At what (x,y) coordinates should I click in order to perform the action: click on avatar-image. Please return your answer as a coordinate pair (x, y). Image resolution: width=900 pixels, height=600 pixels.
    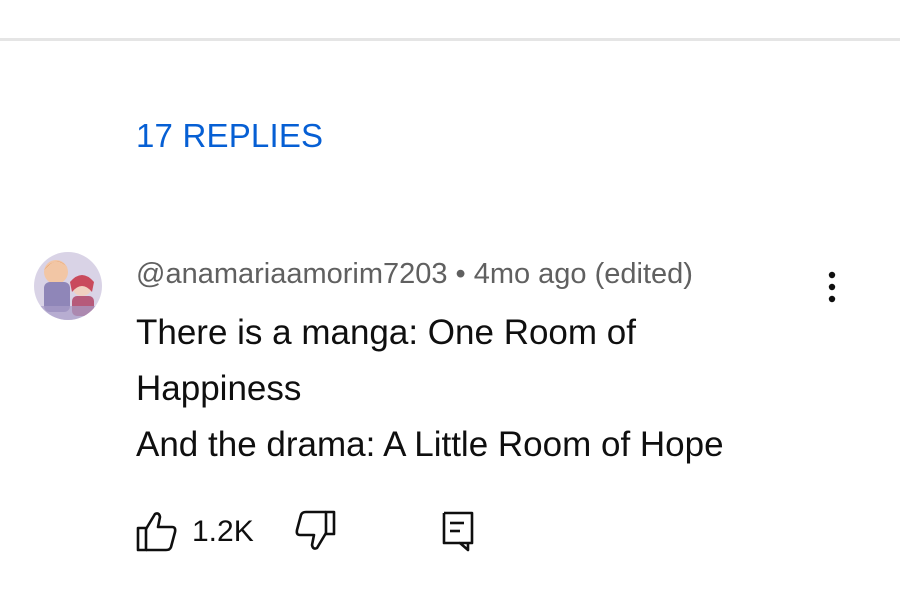
    Looking at the image, I should click on (68, 286).